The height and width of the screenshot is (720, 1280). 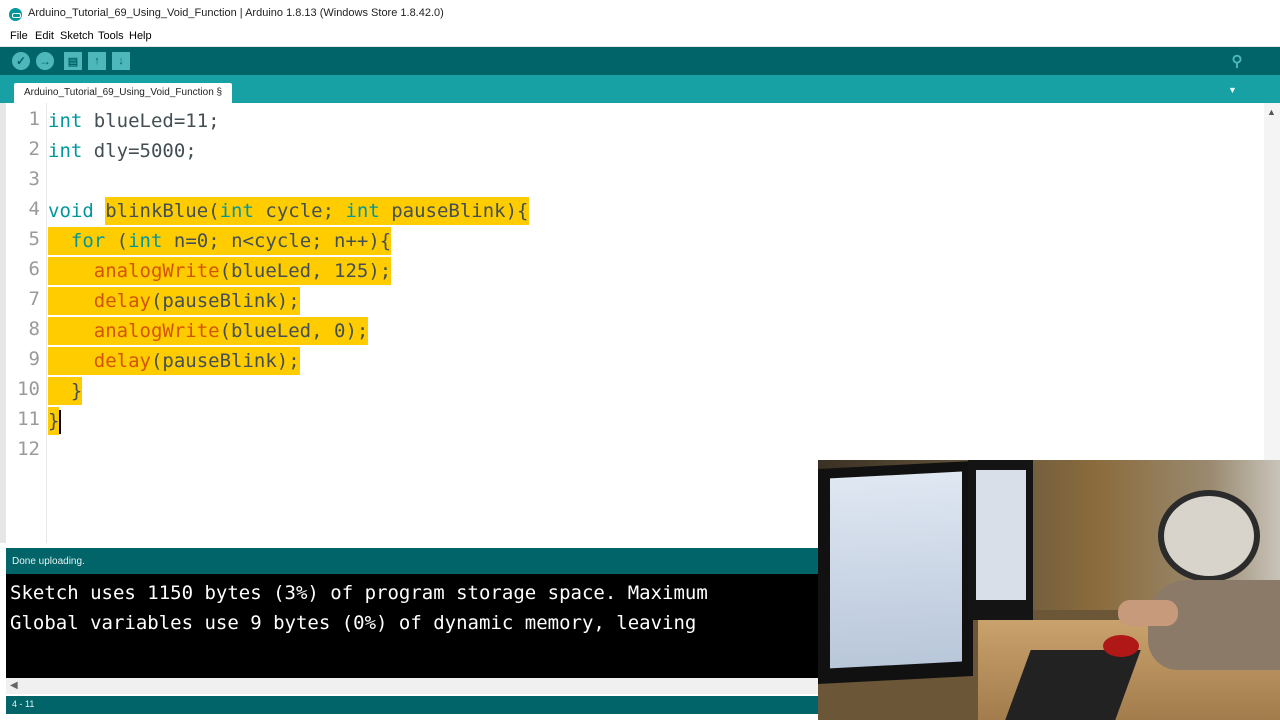 What do you see at coordinates (1148, 613) in the screenshot?
I see `webcam-hand` at bounding box center [1148, 613].